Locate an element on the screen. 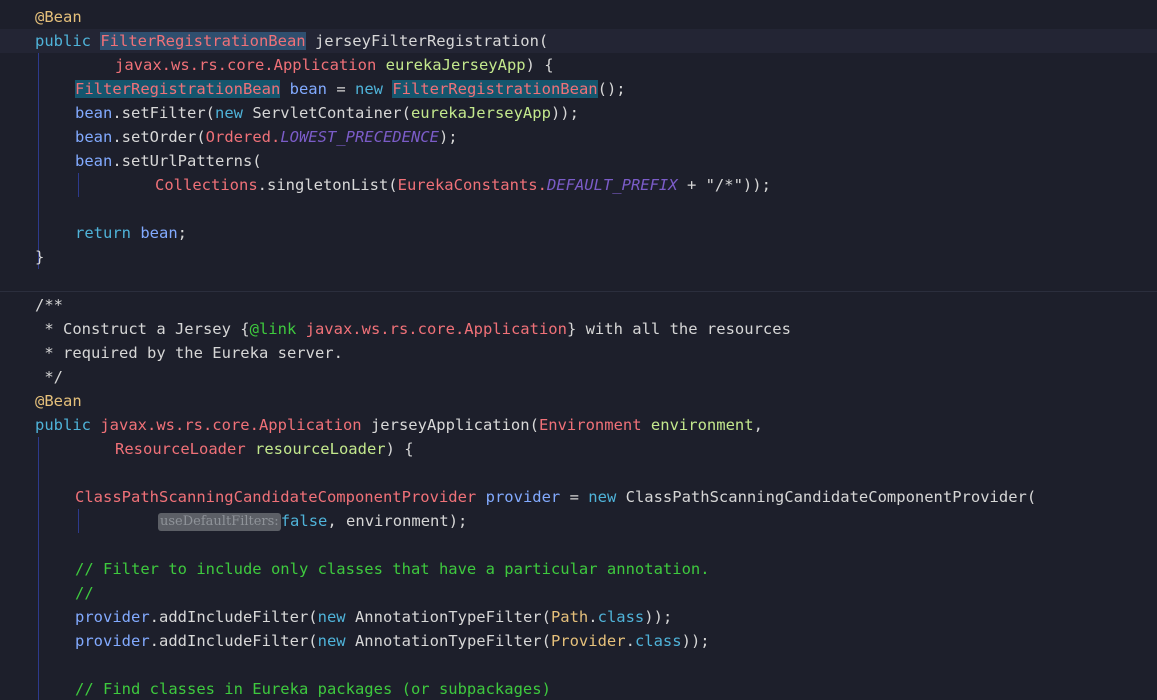 The image size is (1157, 700). doc-link: javax.ws.rs.core.Application is located at coordinates (431, 329).